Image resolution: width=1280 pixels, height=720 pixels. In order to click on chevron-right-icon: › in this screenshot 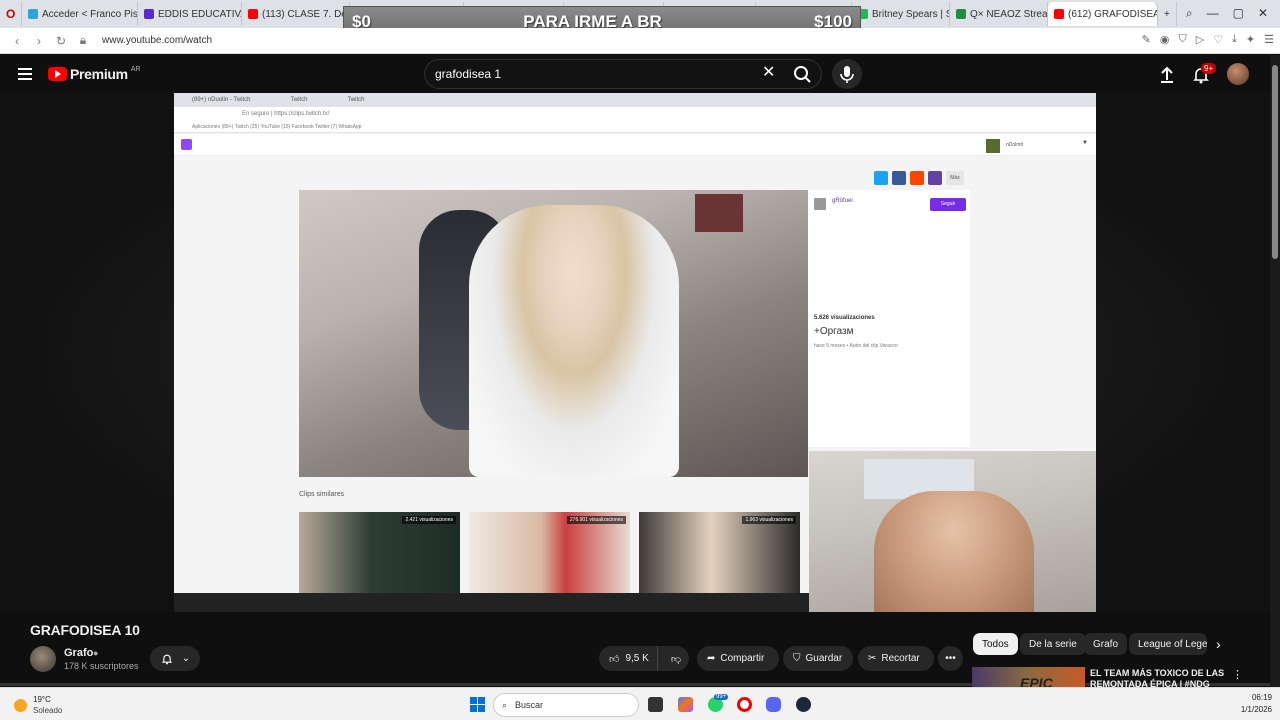, I will do `click(1218, 644)`.